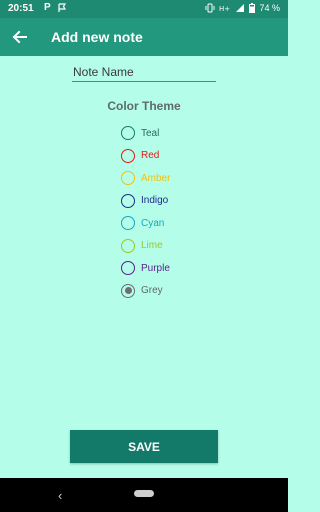 The height and width of the screenshot is (512, 320). Describe the element at coordinates (140, 133) in the screenshot. I see `color-option-teal: Teal` at that location.